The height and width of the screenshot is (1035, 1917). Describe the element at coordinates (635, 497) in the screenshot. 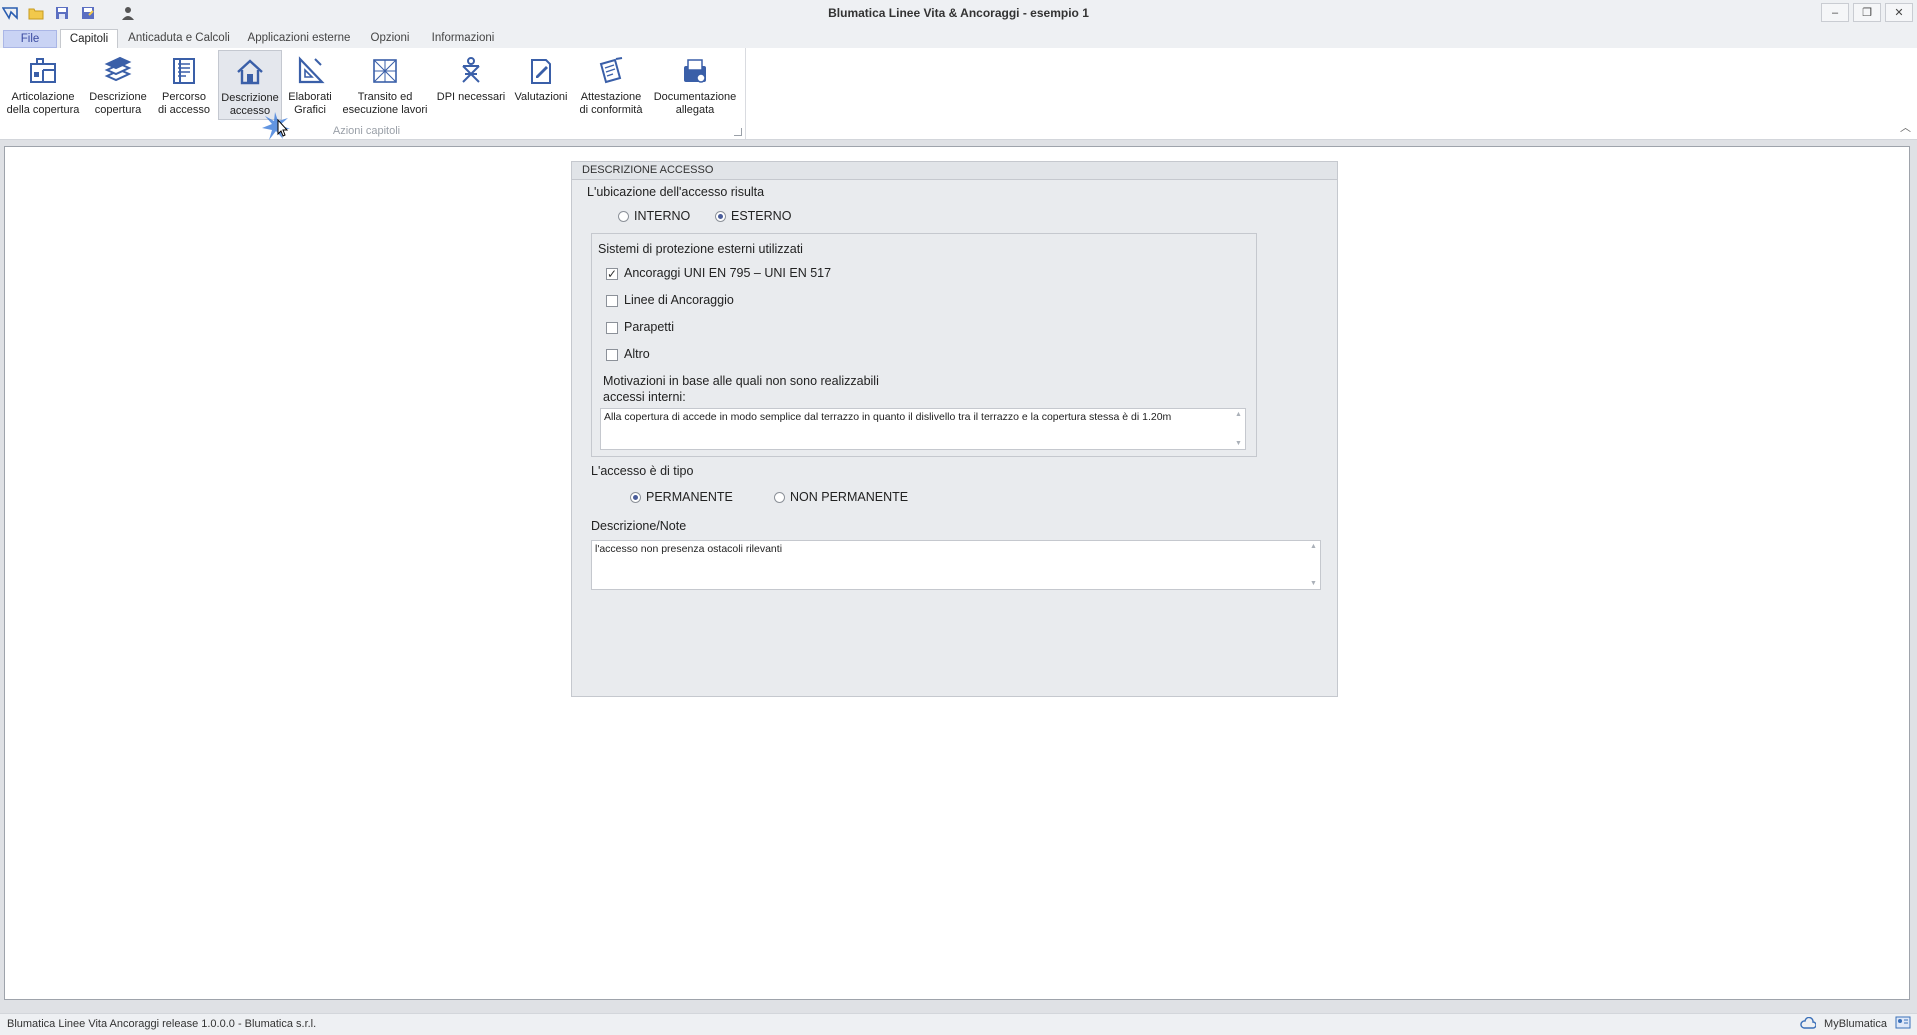

I see `radio-permanente` at that location.